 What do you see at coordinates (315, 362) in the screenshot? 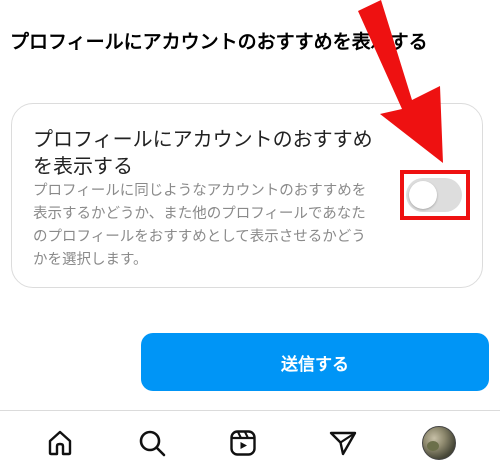
I see `submit-button: 送信する` at bounding box center [315, 362].